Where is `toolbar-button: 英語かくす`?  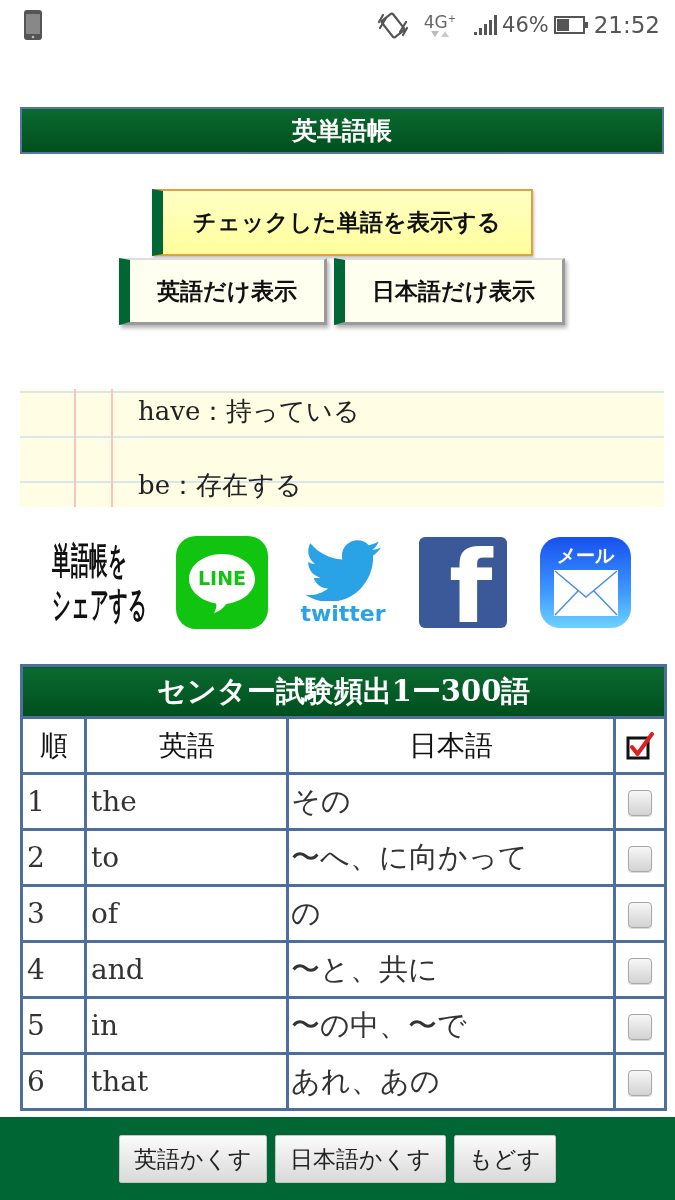
toolbar-button: 英語かくす is located at coordinates (193, 1159).